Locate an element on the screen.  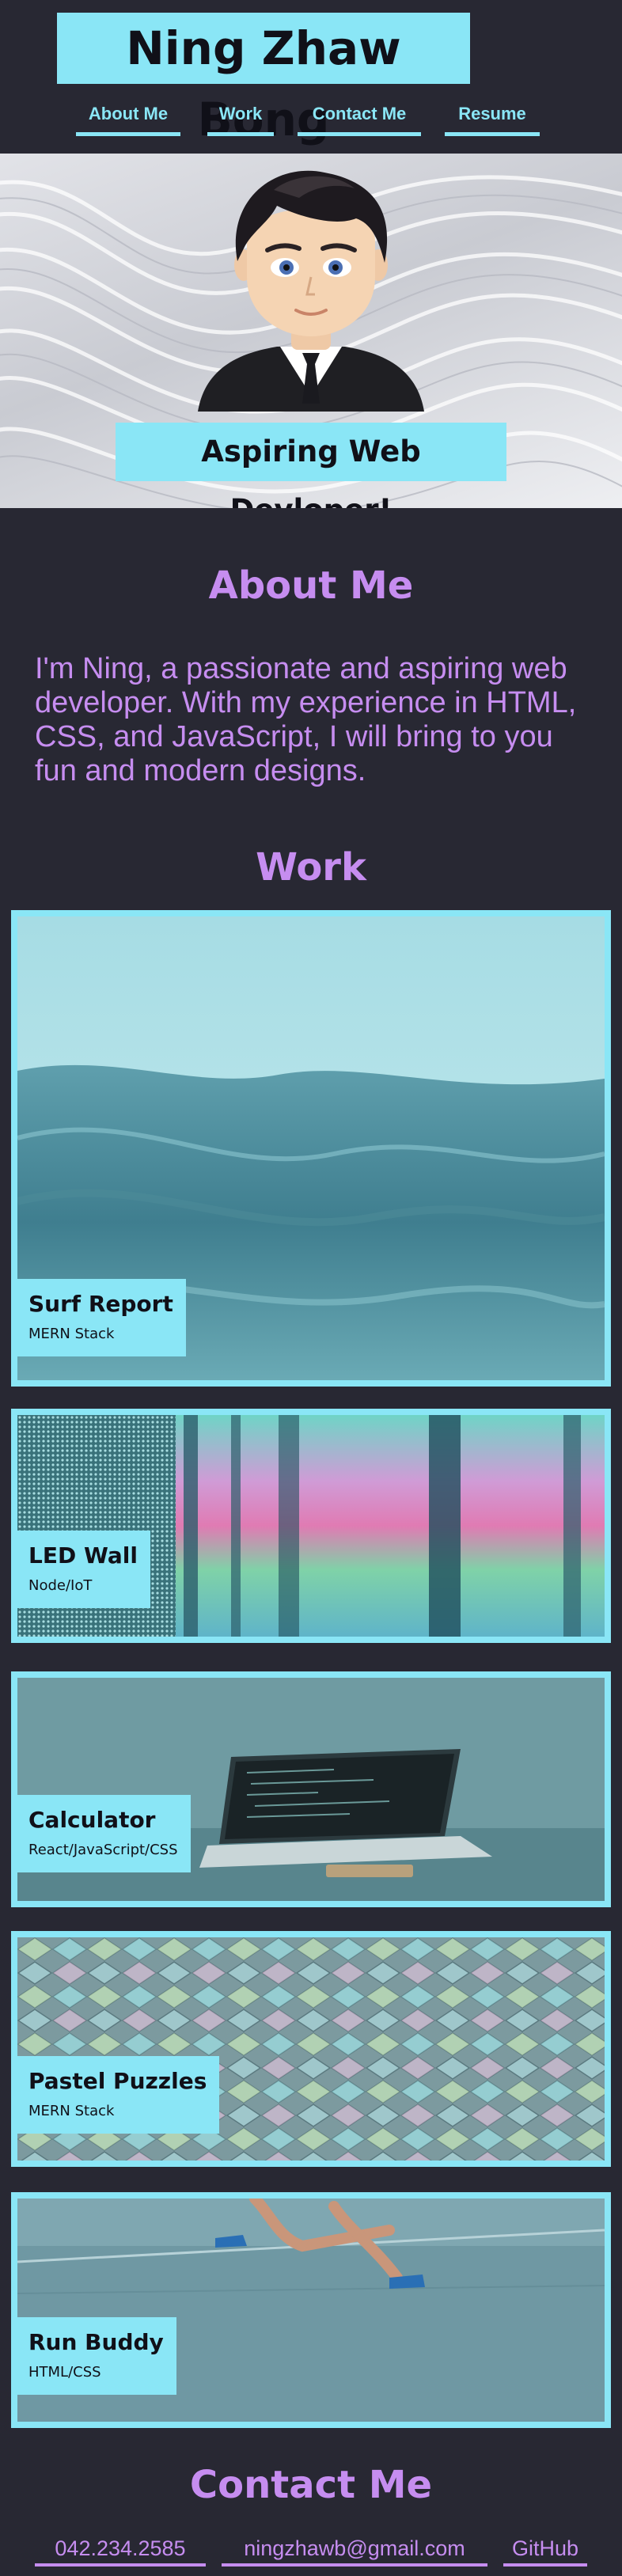
hero-section: Aspiring Web Devloper! is located at coordinates (311, 331).